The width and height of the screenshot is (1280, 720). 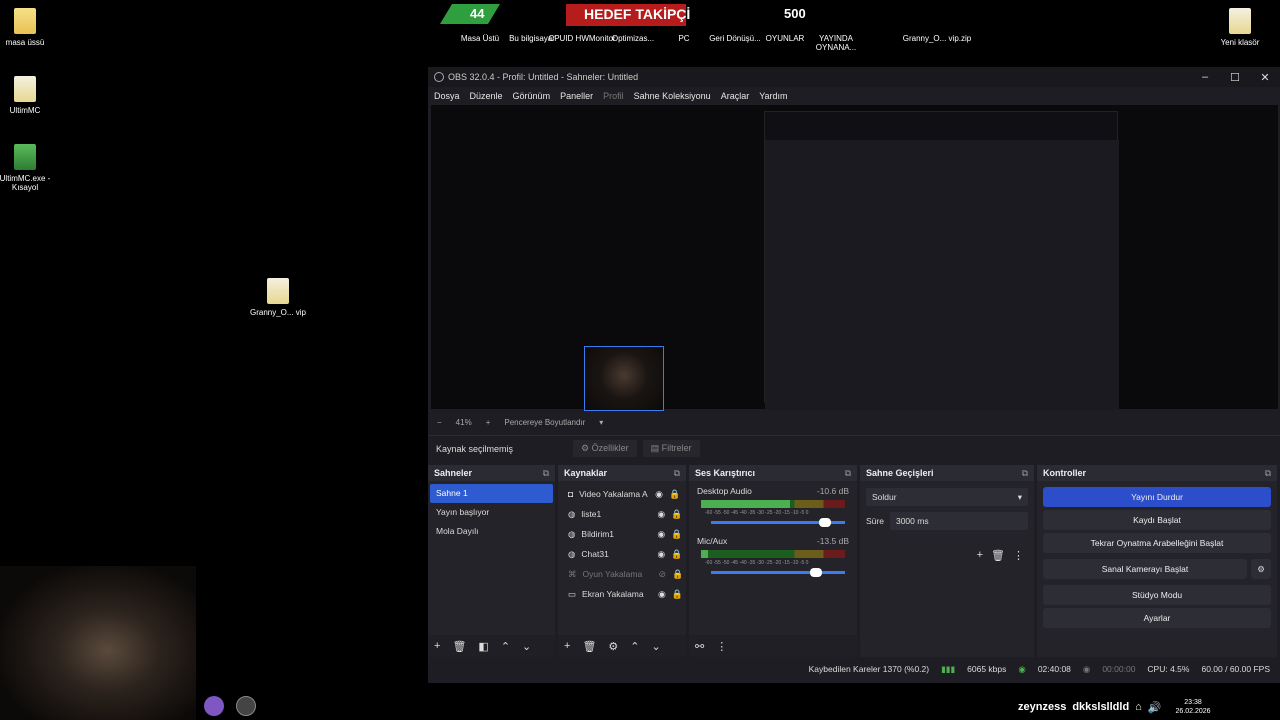 I want to click on source-item: ◍ liste1 ◉ 🔒, so click(x=622, y=514).